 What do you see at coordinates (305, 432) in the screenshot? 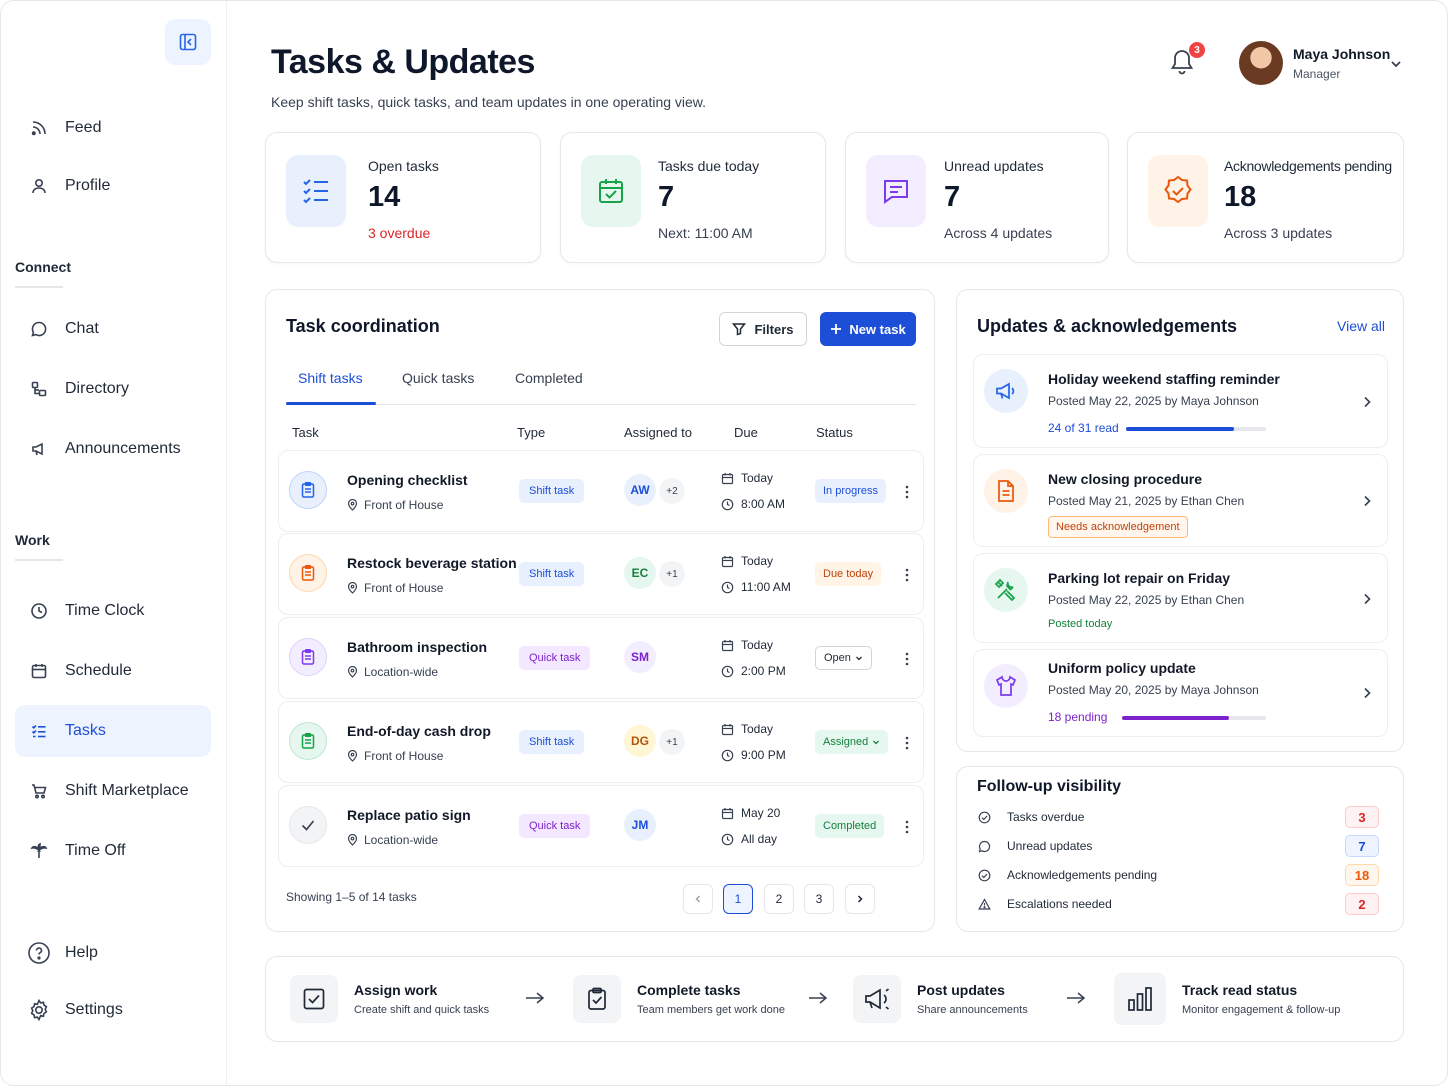
I see `column-header-task: Task` at bounding box center [305, 432].